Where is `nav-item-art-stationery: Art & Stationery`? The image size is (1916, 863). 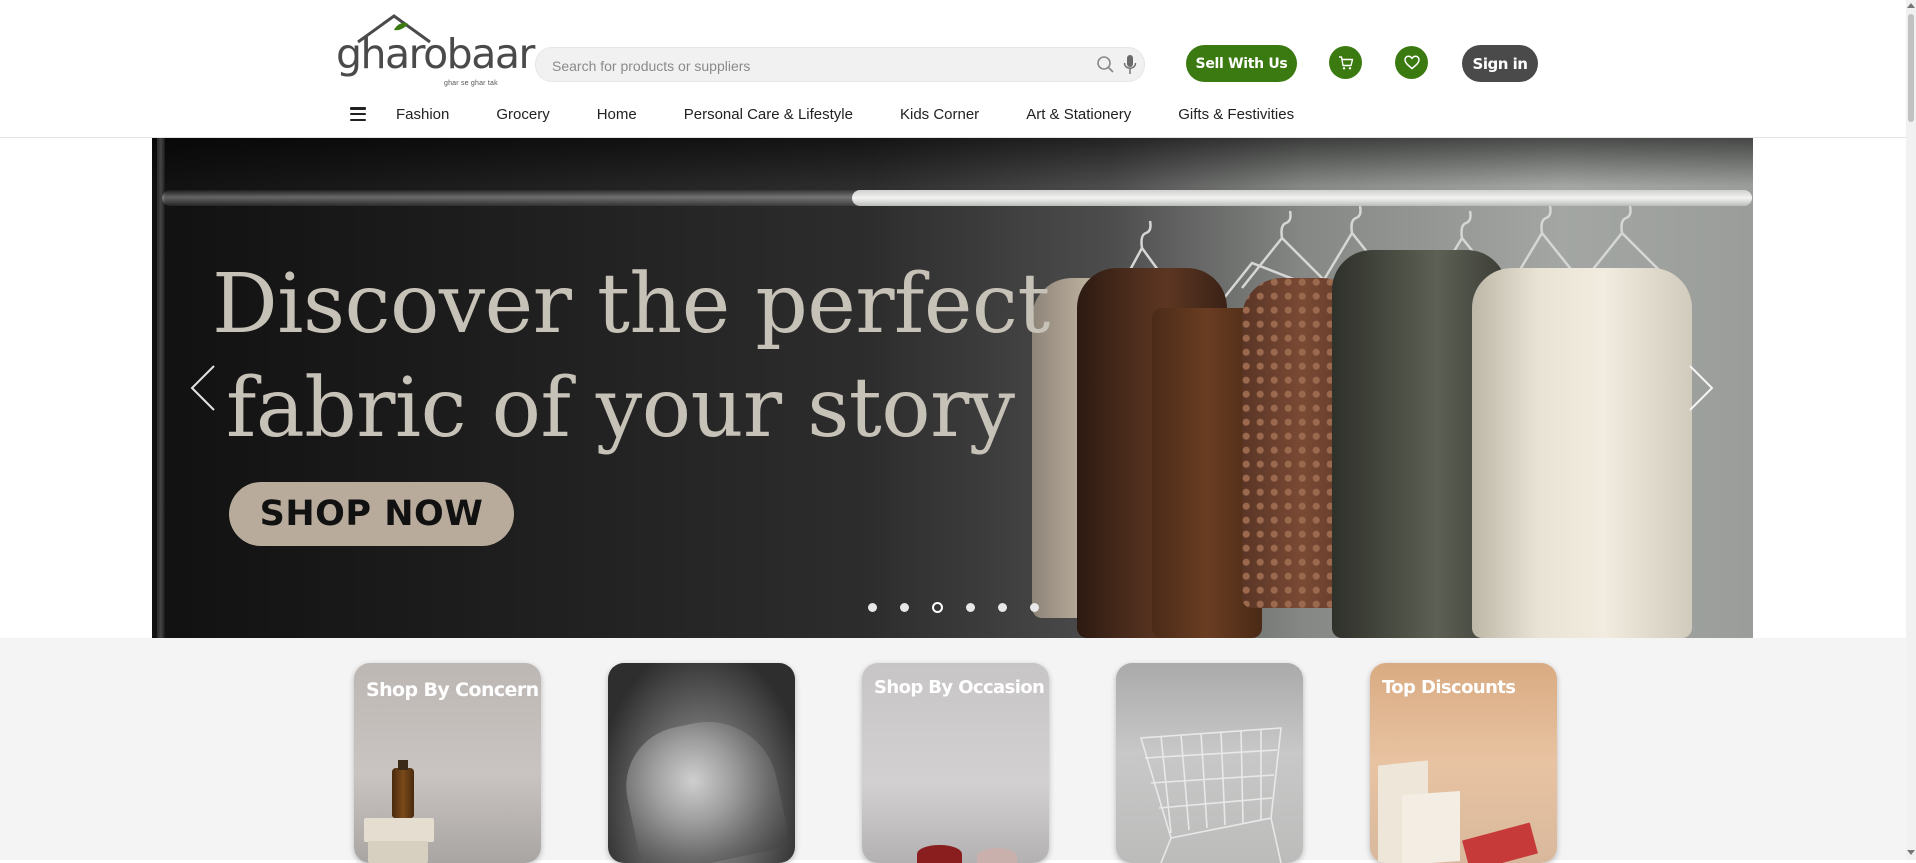 nav-item-art-stationery: Art & Stationery is located at coordinates (1078, 114).